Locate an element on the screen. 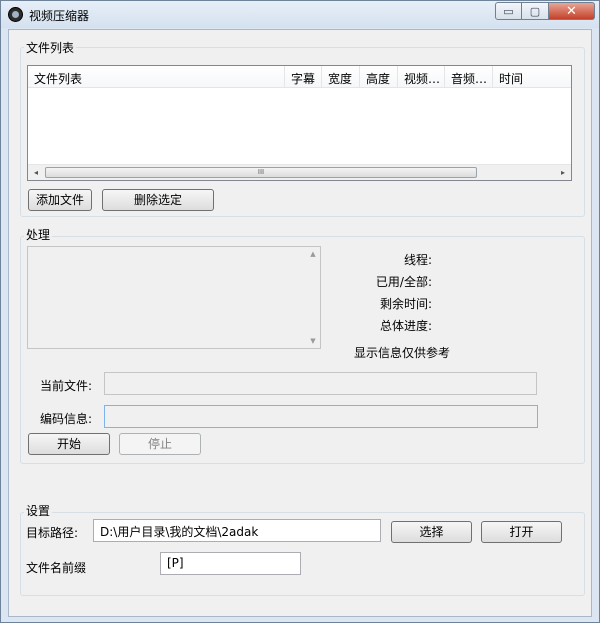  maximize-icon: ▢ is located at coordinates (535, 11).